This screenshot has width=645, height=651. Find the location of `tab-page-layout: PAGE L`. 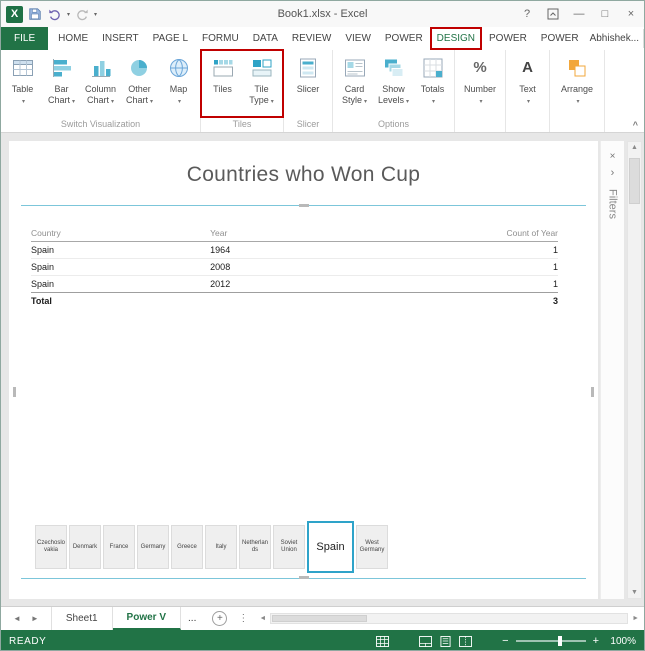

tab-page-layout: PAGE L is located at coordinates (170, 38).